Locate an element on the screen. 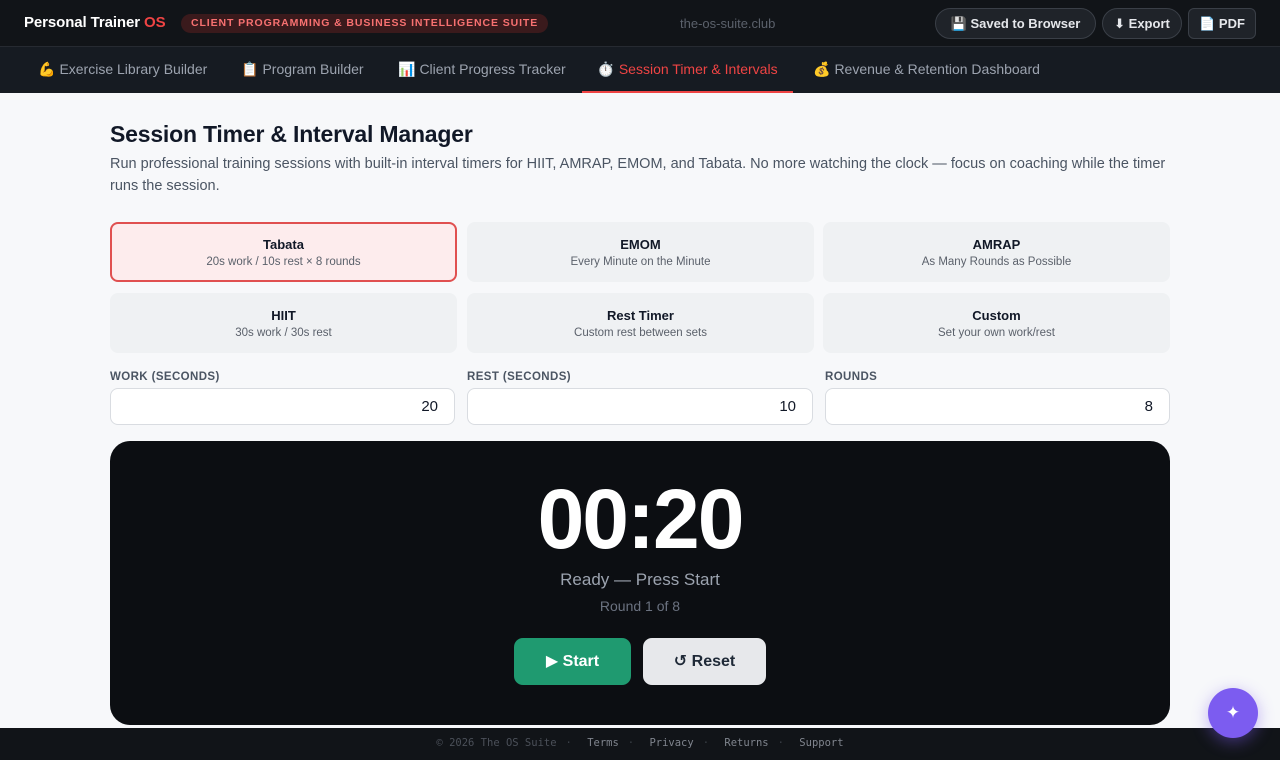  tab-session-timer: ⏱️ Session Timer & Intervals is located at coordinates (687, 70).